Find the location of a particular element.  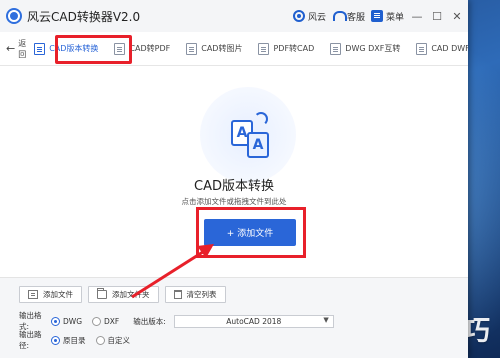

add-file-small-button: 添加文件 is located at coordinates (50, 294).